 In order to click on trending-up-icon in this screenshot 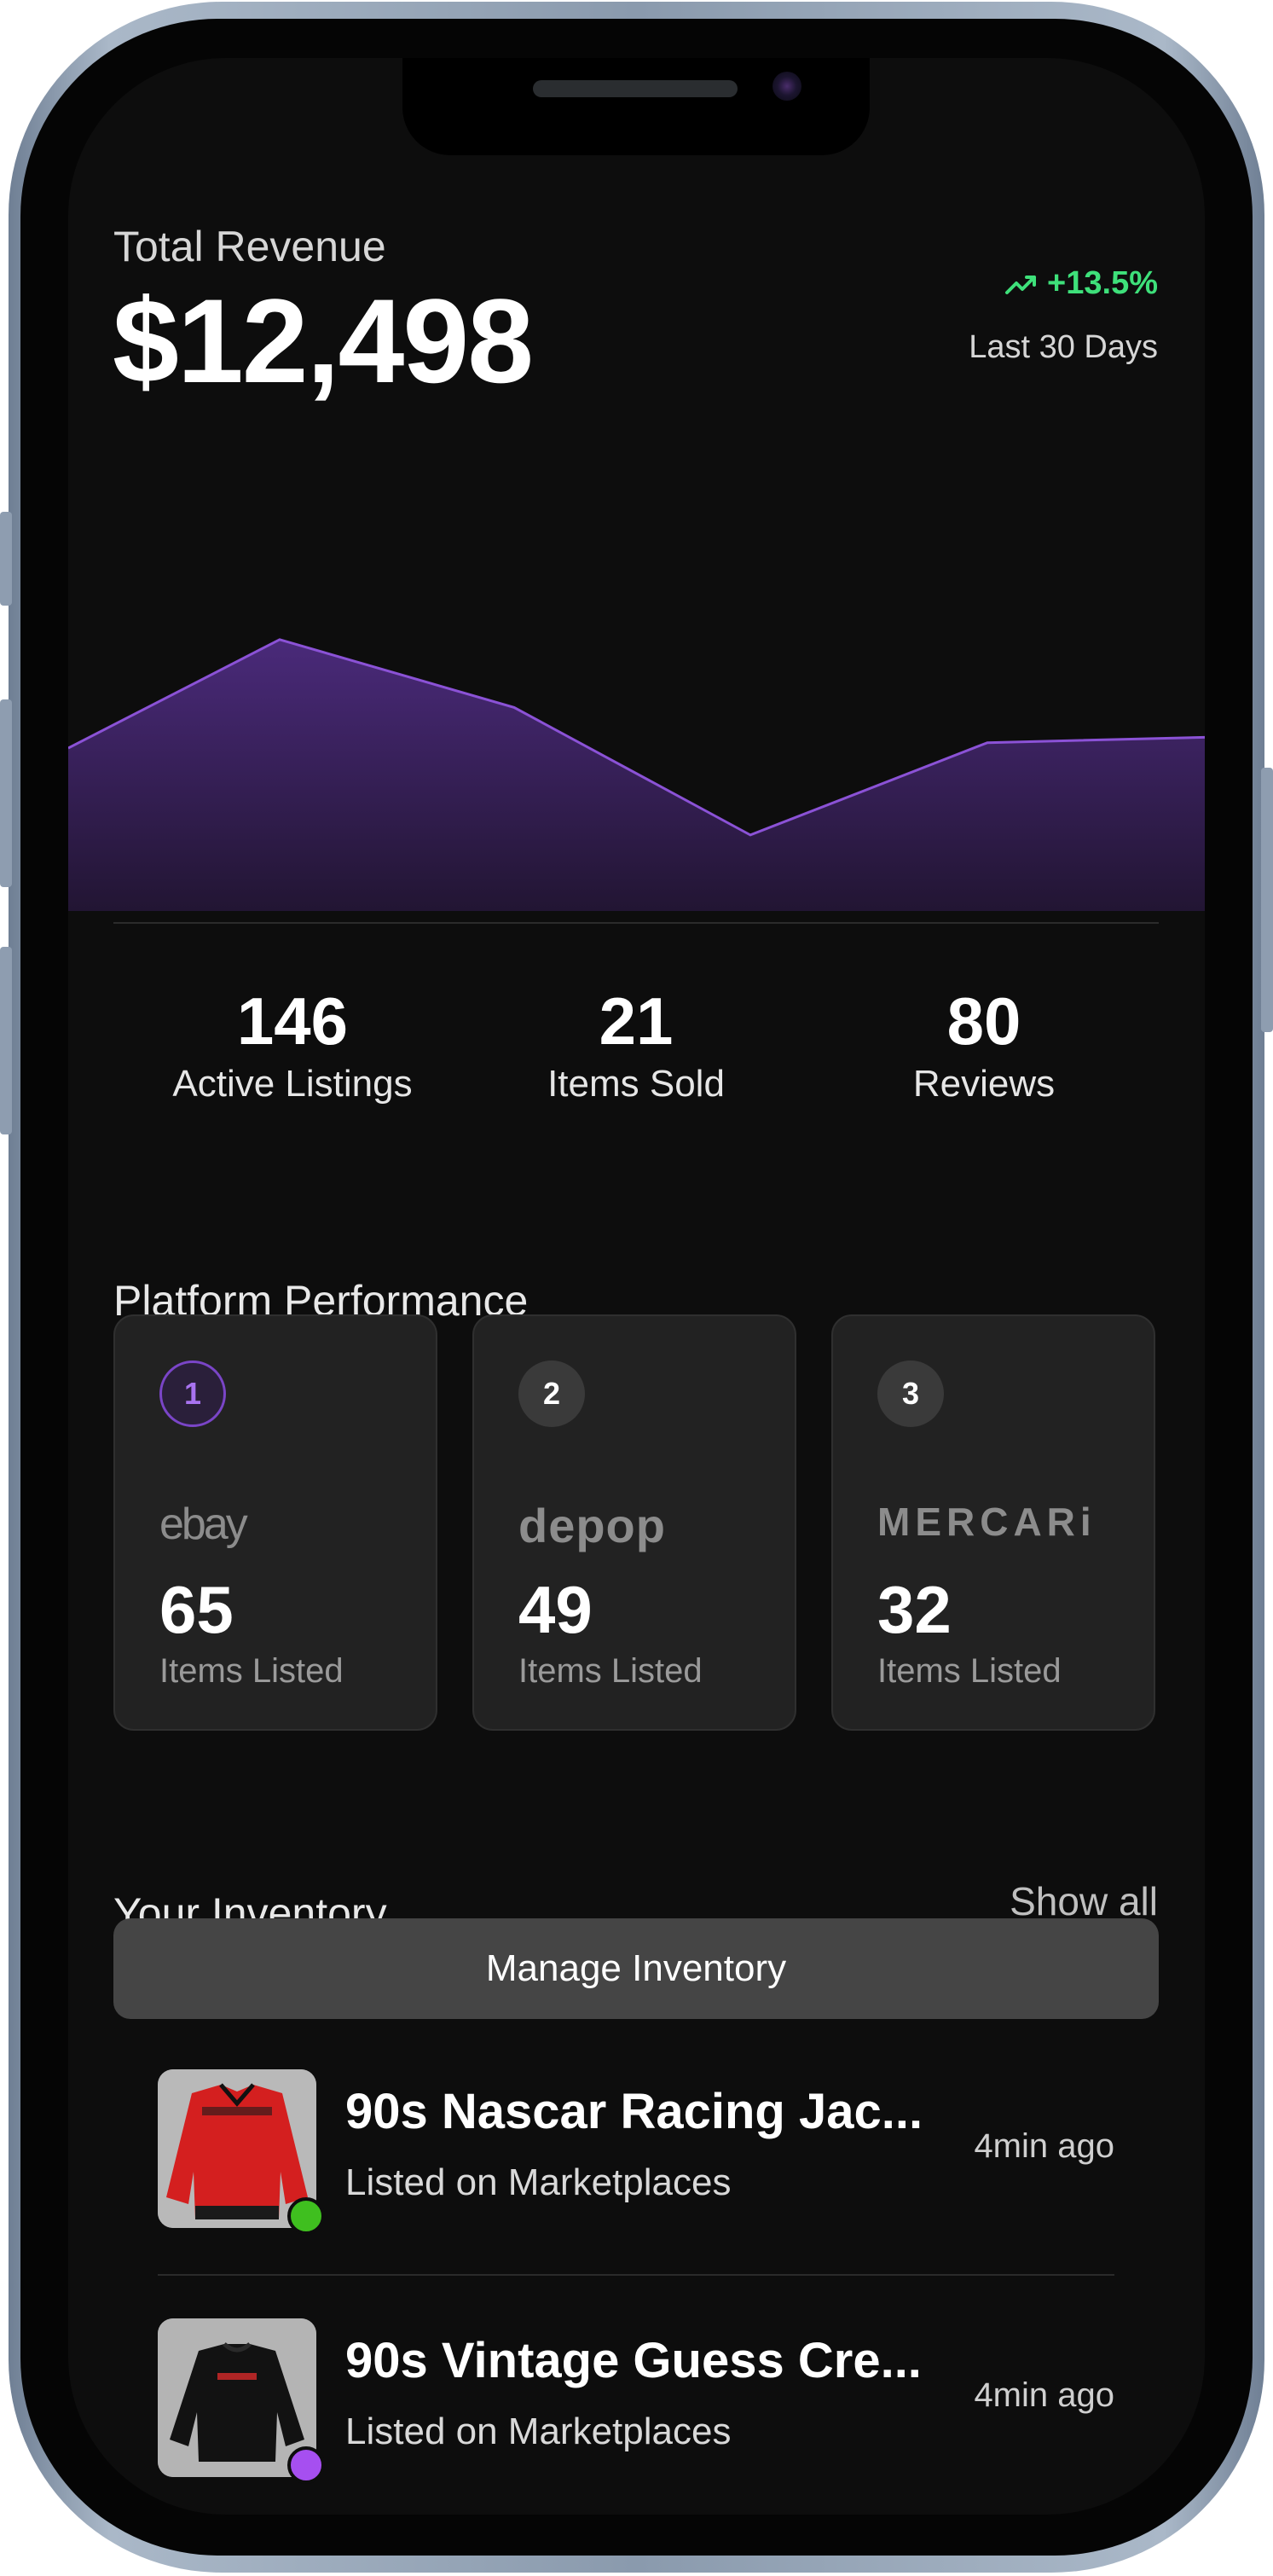, I will do `click(1021, 284)`.